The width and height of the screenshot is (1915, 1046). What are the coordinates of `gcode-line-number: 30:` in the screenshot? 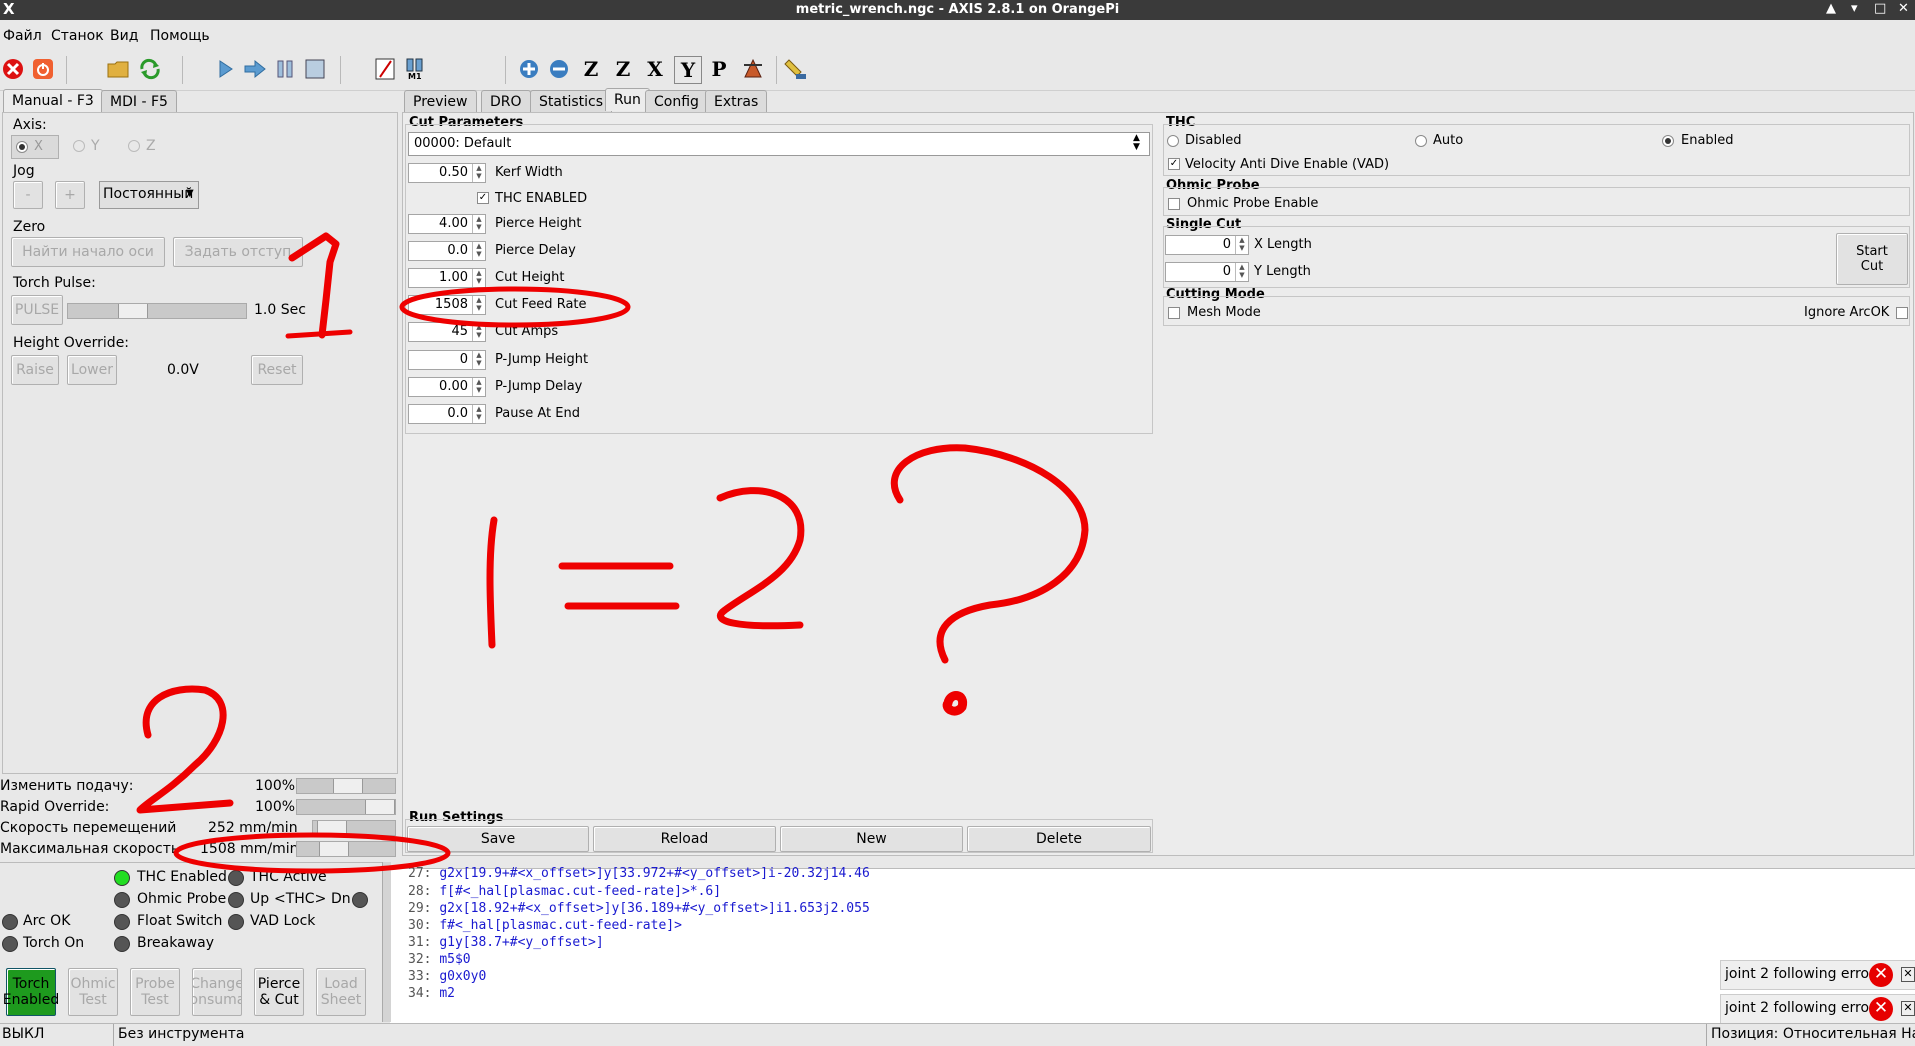 It's located at (420, 925).